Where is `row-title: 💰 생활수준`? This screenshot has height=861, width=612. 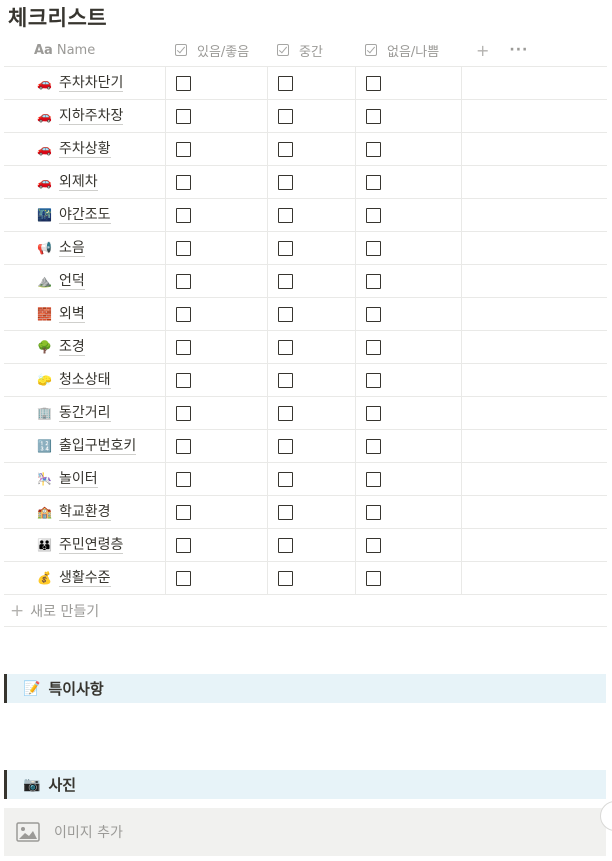 row-title: 💰 생활수준 is located at coordinates (84, 578).